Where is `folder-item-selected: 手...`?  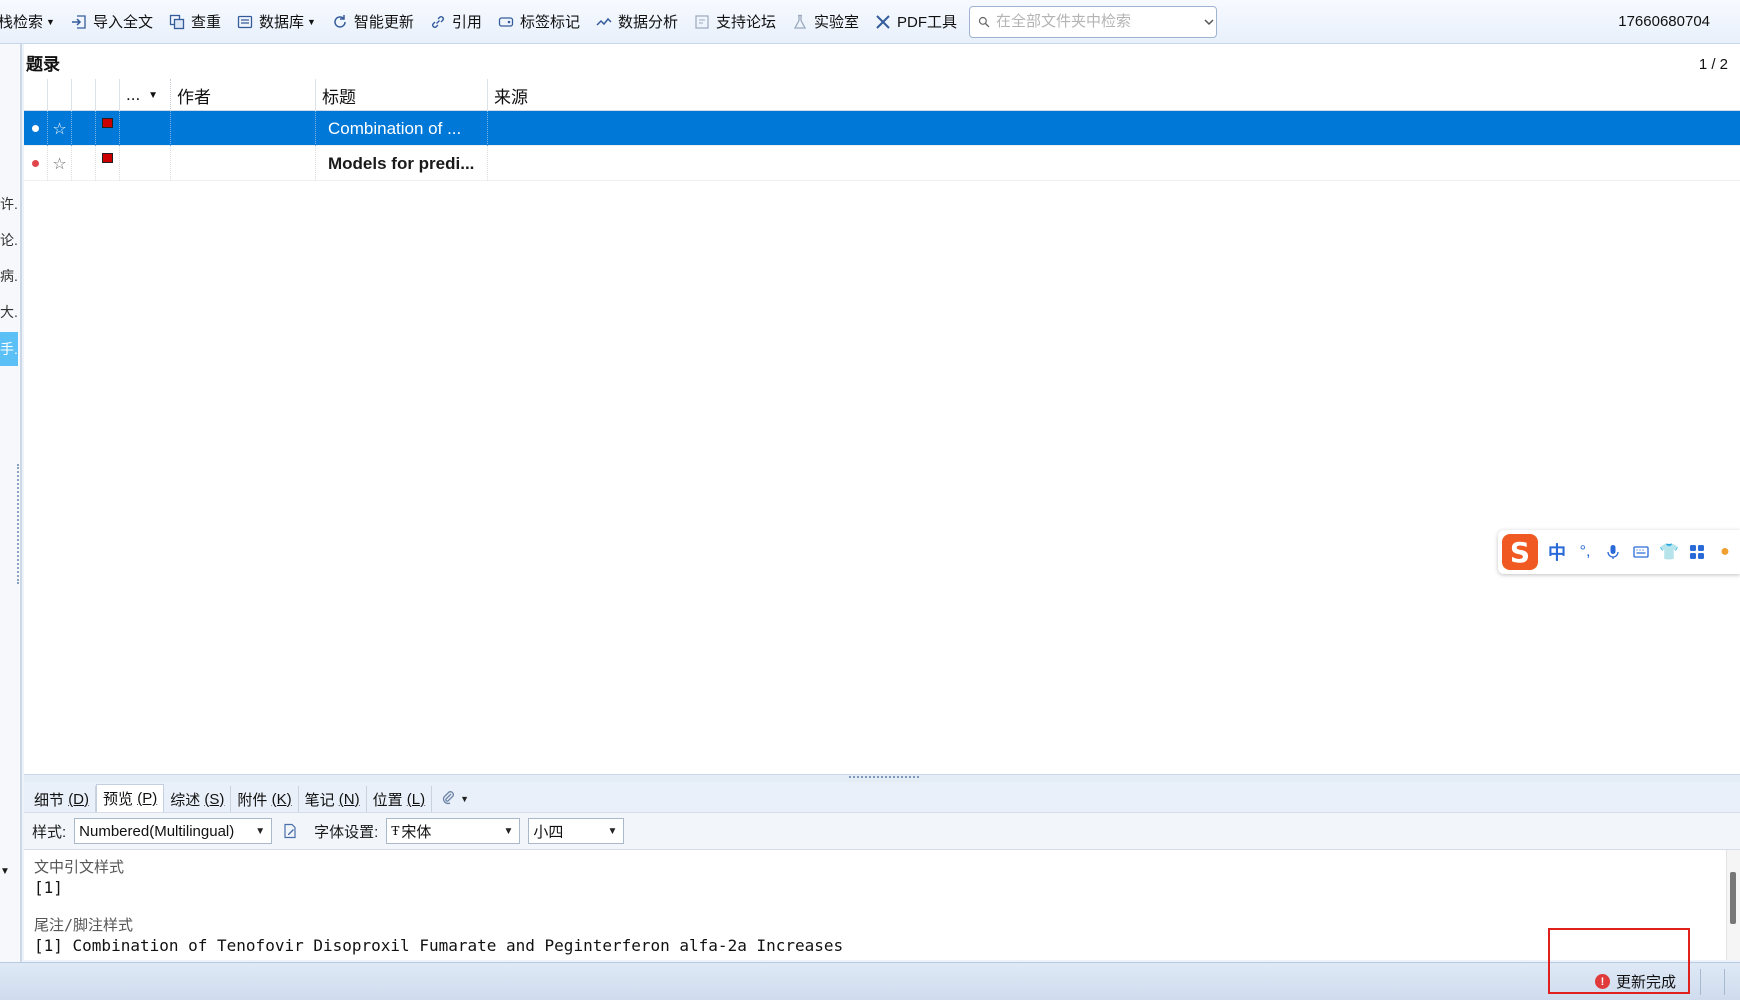
folder-item-selected: 手... is located at coordinates (9, 349).